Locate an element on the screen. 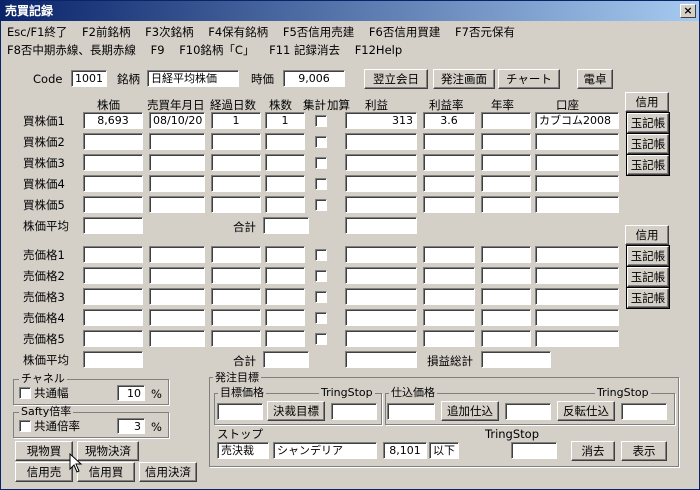 This screenshot has height=490, width=700. menu-red-lines: F8否中期赤線、長期赤線 is located at coordinates (71, 50).